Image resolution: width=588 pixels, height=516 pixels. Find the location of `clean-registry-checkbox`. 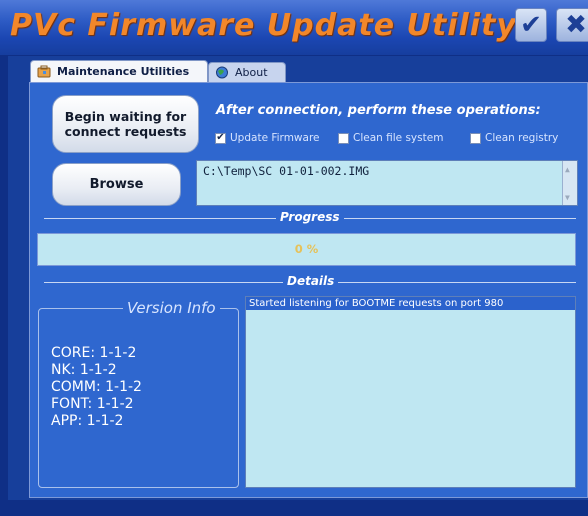

clean-registry-checkbox is located at coordinates (475, 138).